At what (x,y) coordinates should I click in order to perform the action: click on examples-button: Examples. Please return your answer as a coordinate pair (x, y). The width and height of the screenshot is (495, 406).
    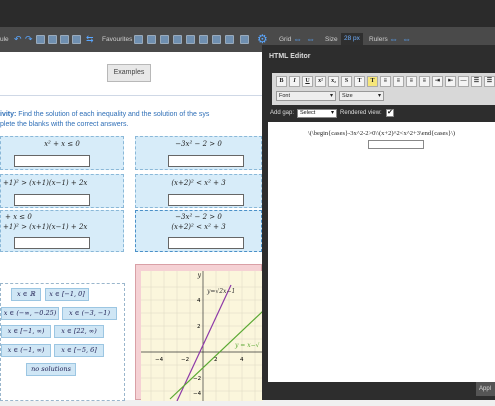
    Looking at the image, I should click on (129, 73).